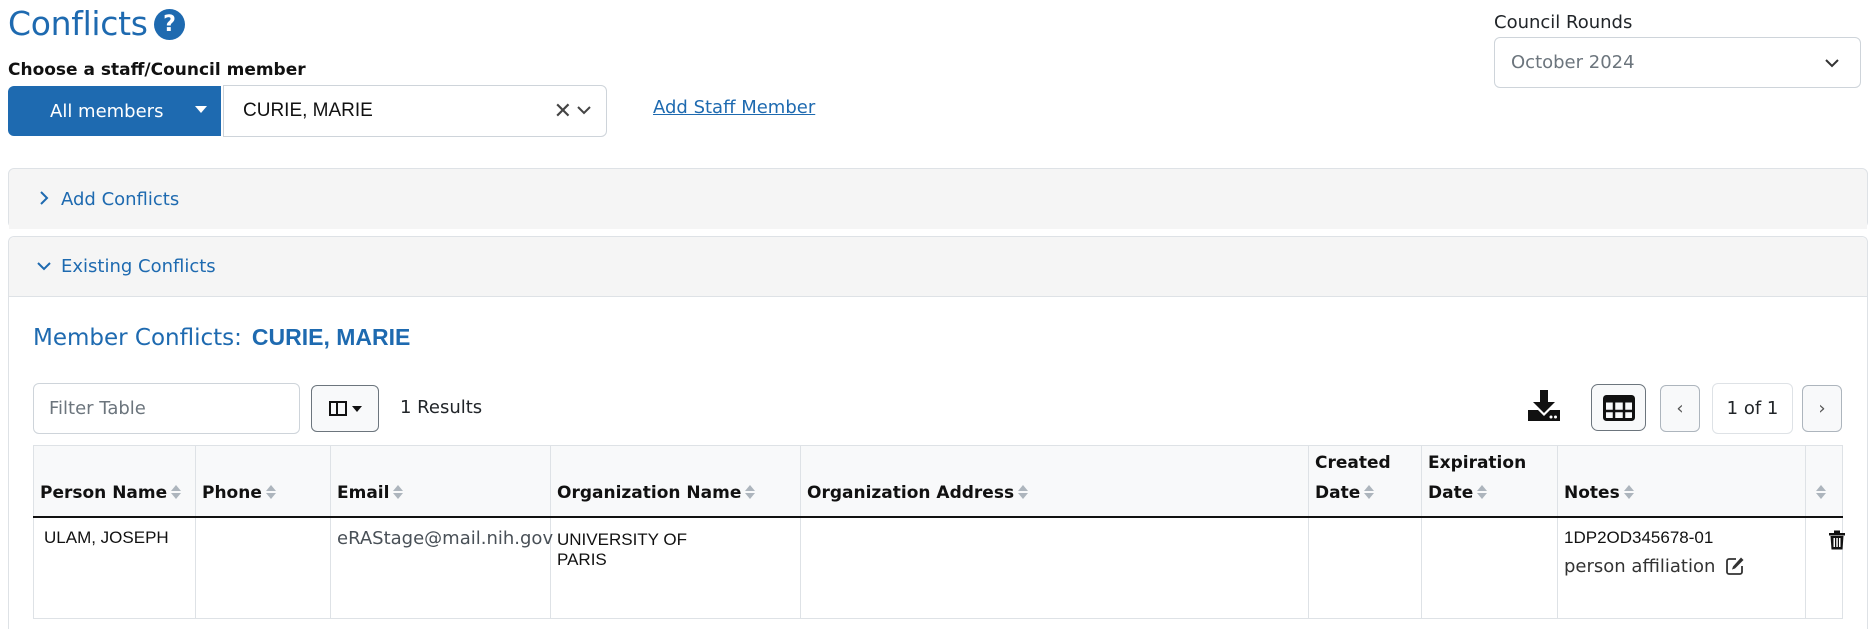  I want to click on column-header-organization-address: Organization Address, so click(1054, 481).